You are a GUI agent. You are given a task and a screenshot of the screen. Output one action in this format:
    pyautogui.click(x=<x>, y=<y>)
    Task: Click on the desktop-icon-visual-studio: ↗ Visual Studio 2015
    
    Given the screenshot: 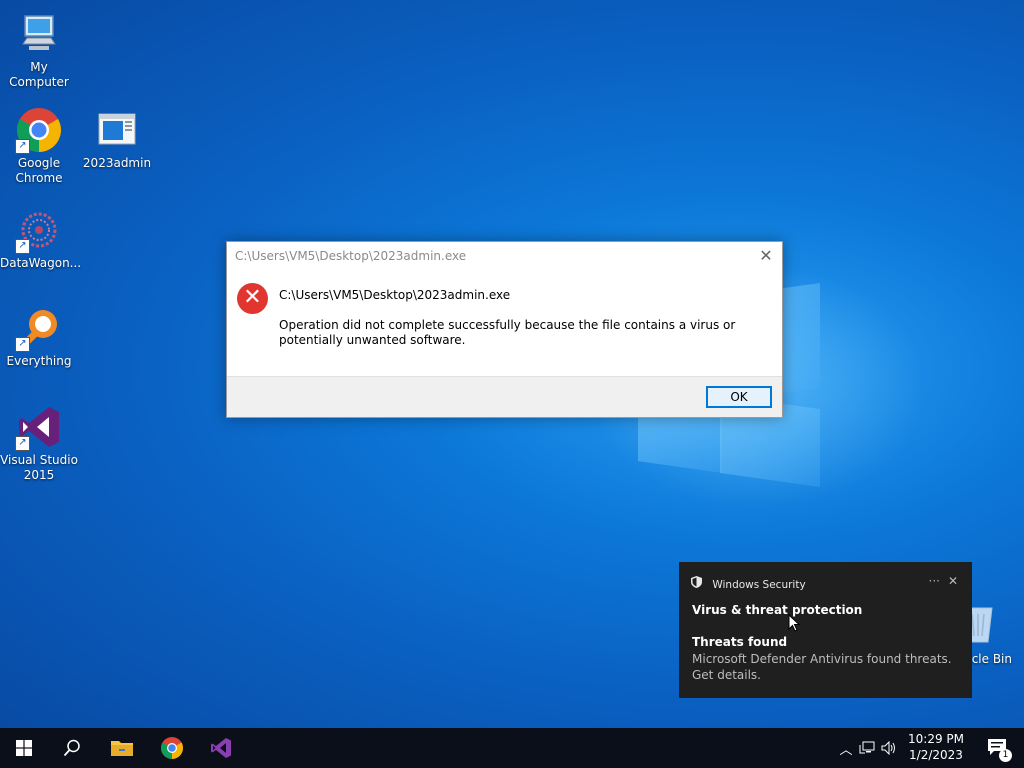 What is the action you would take?
    pyautogui.click(x=39, y=443)
    